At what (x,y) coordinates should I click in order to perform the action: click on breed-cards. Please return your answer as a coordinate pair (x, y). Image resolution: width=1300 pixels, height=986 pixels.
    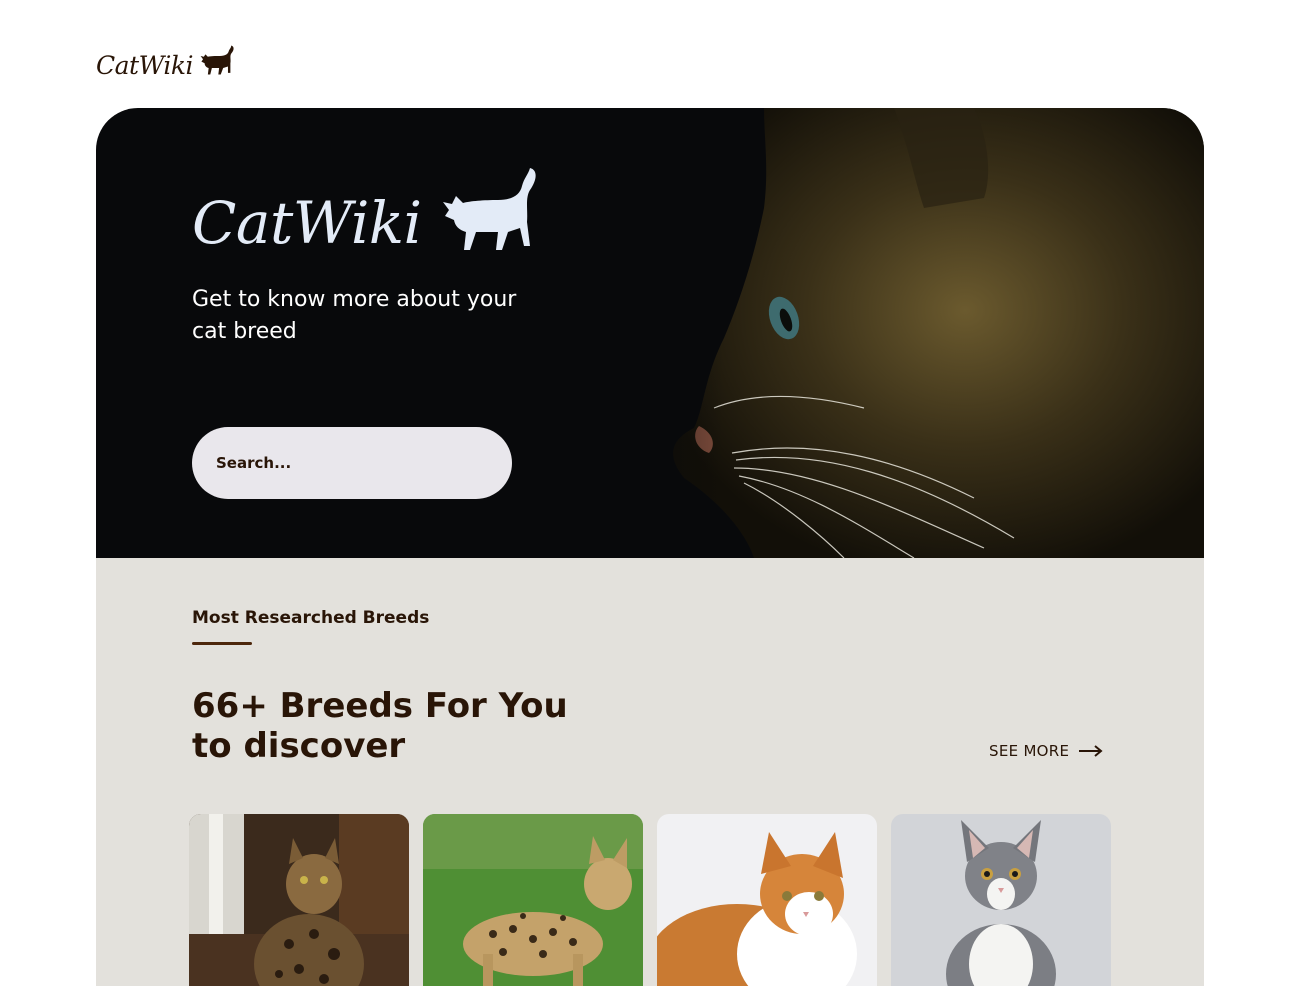
    Looking at the image, I should click on (650, 900).